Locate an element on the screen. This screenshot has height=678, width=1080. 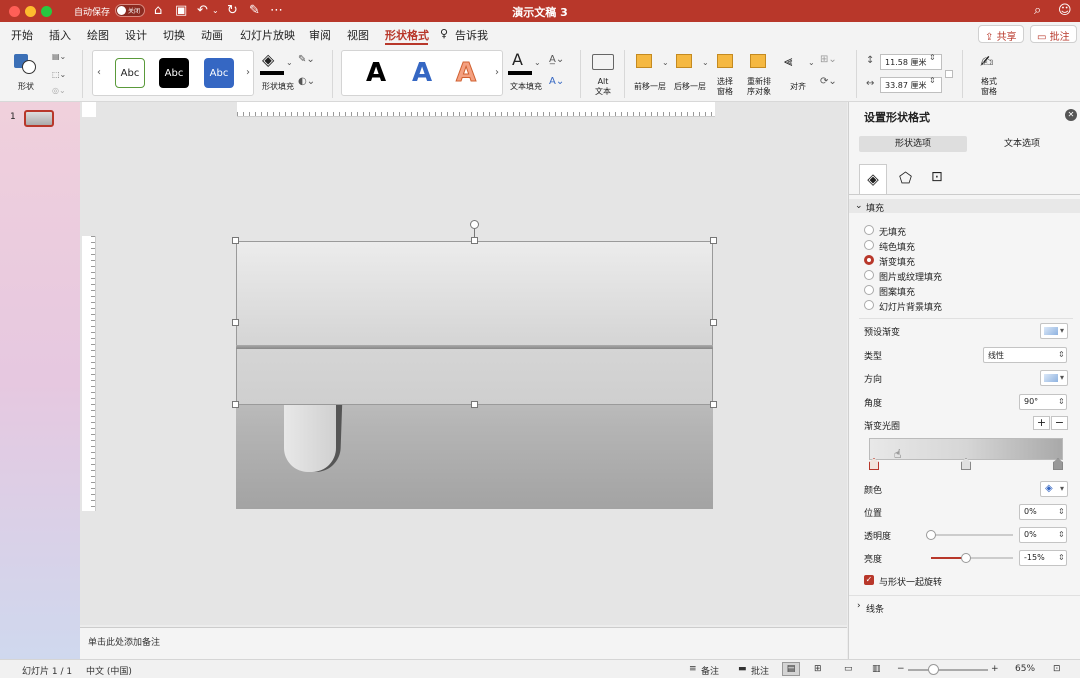
tab-review: 审阅 is located at coordinates (320, 35).